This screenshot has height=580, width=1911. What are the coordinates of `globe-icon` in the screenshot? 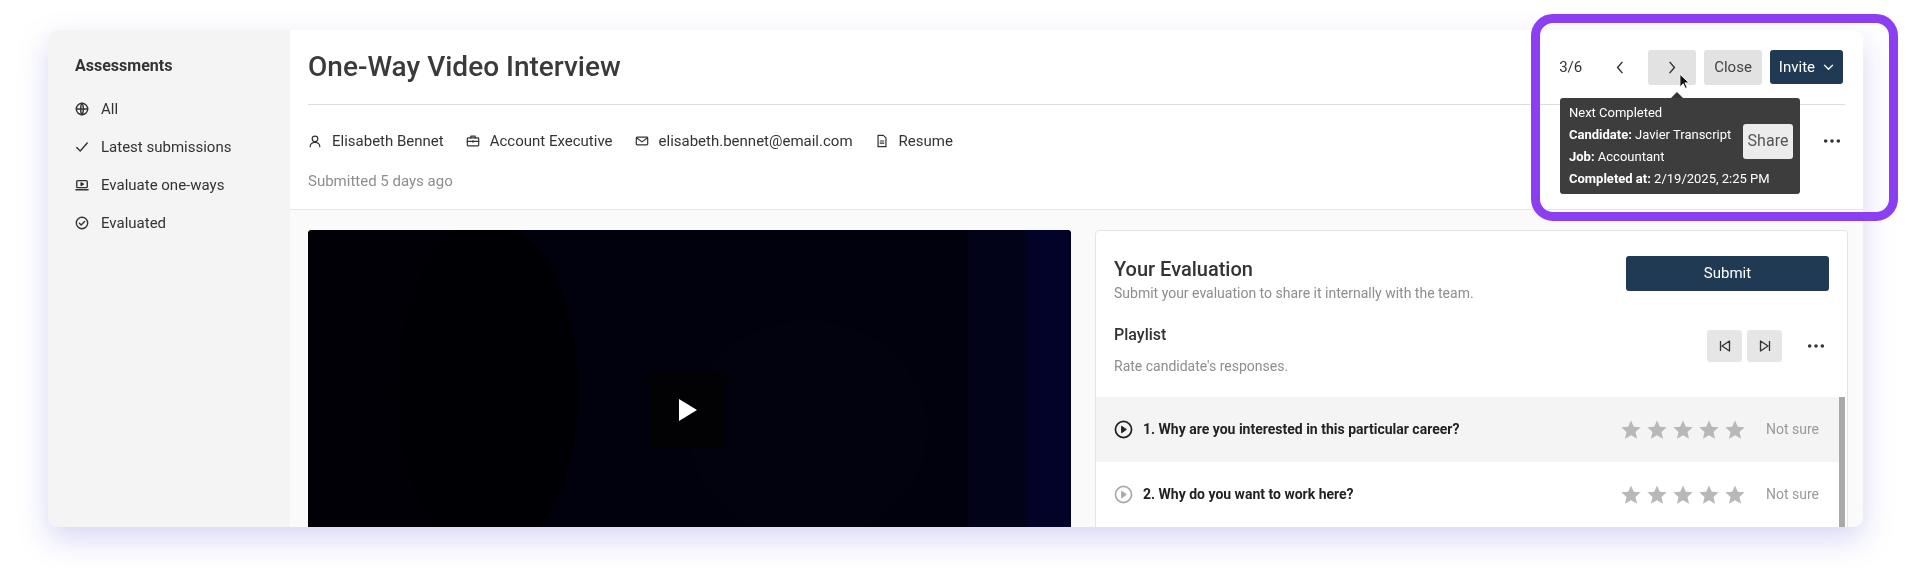 It's located at (82, 109).